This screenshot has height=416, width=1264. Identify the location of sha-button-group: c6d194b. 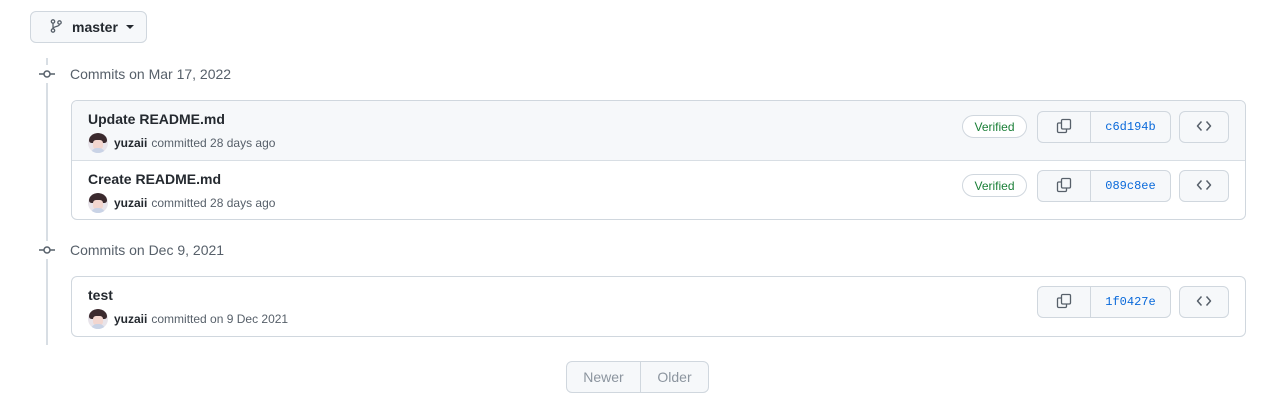
(1104, 127).